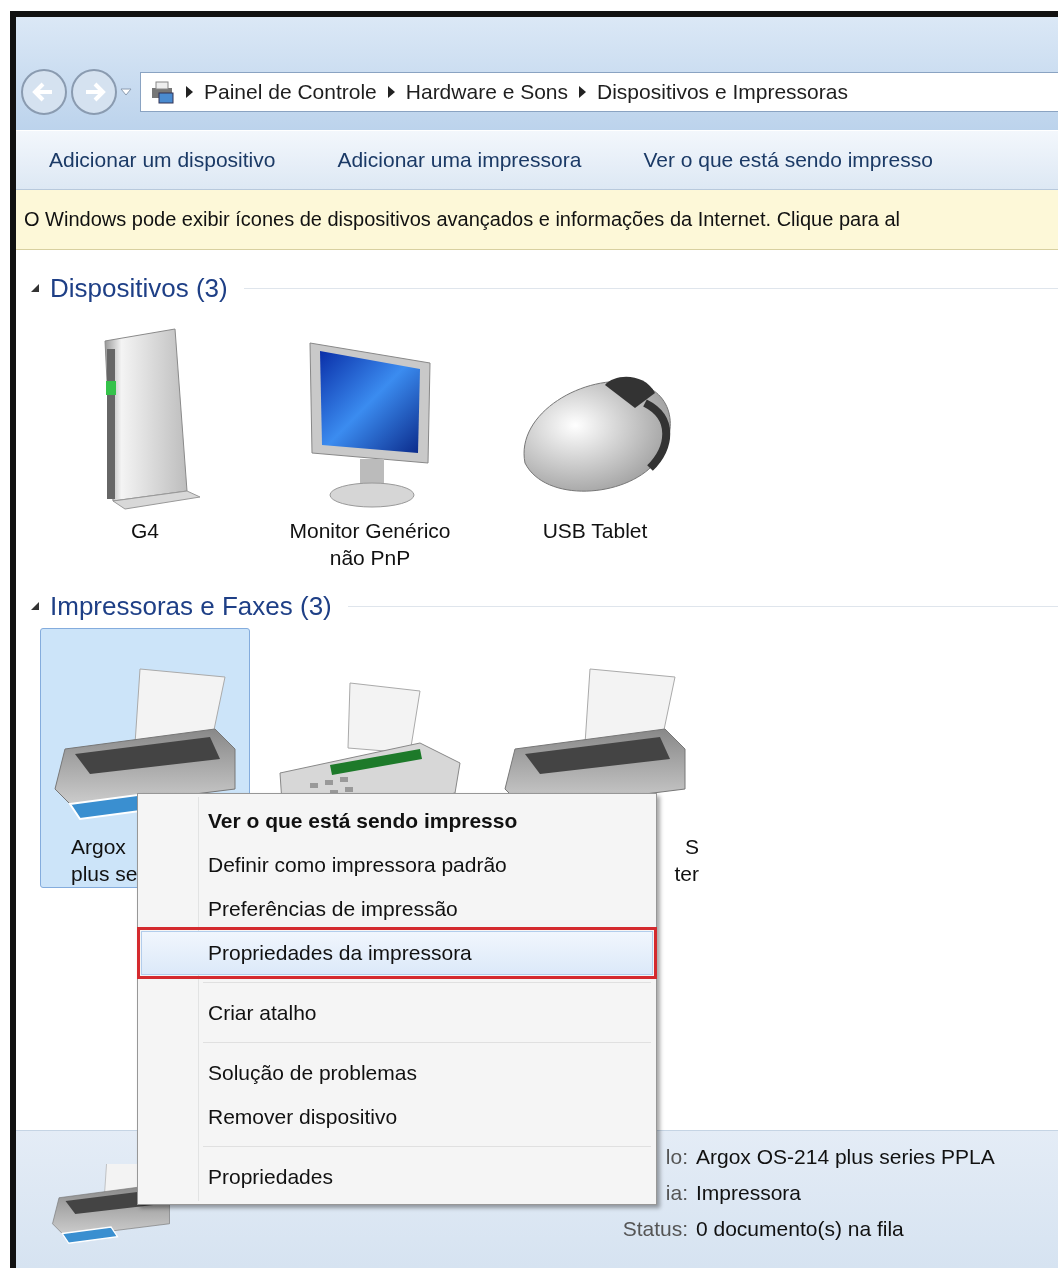 The image size is (1058, 1268). Describe the element at coordinates (459, 160) in the screenshot. I see `toolbar-button: Adicionar uma impressora` at that location.